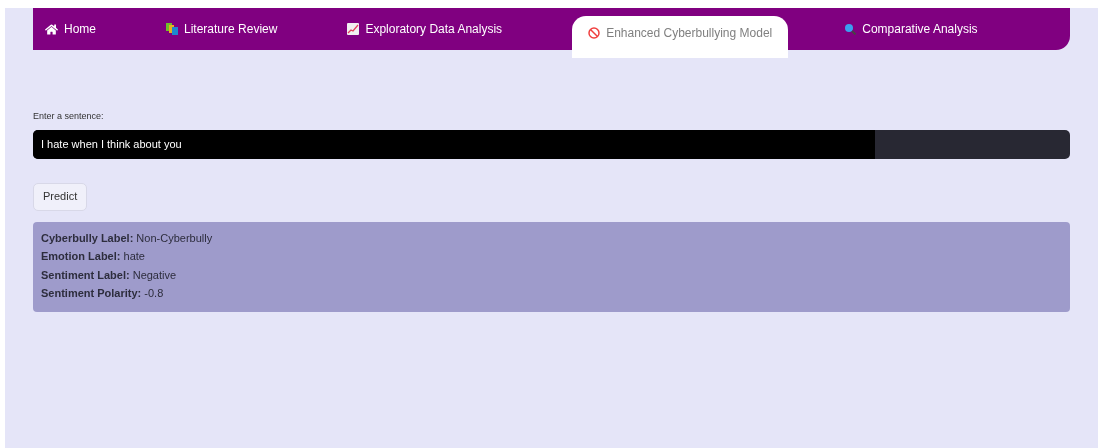  Describe the element at coordinates (109, 275) in the screenshot. I see `result-line: Sentiment Label: Negative` at that location.